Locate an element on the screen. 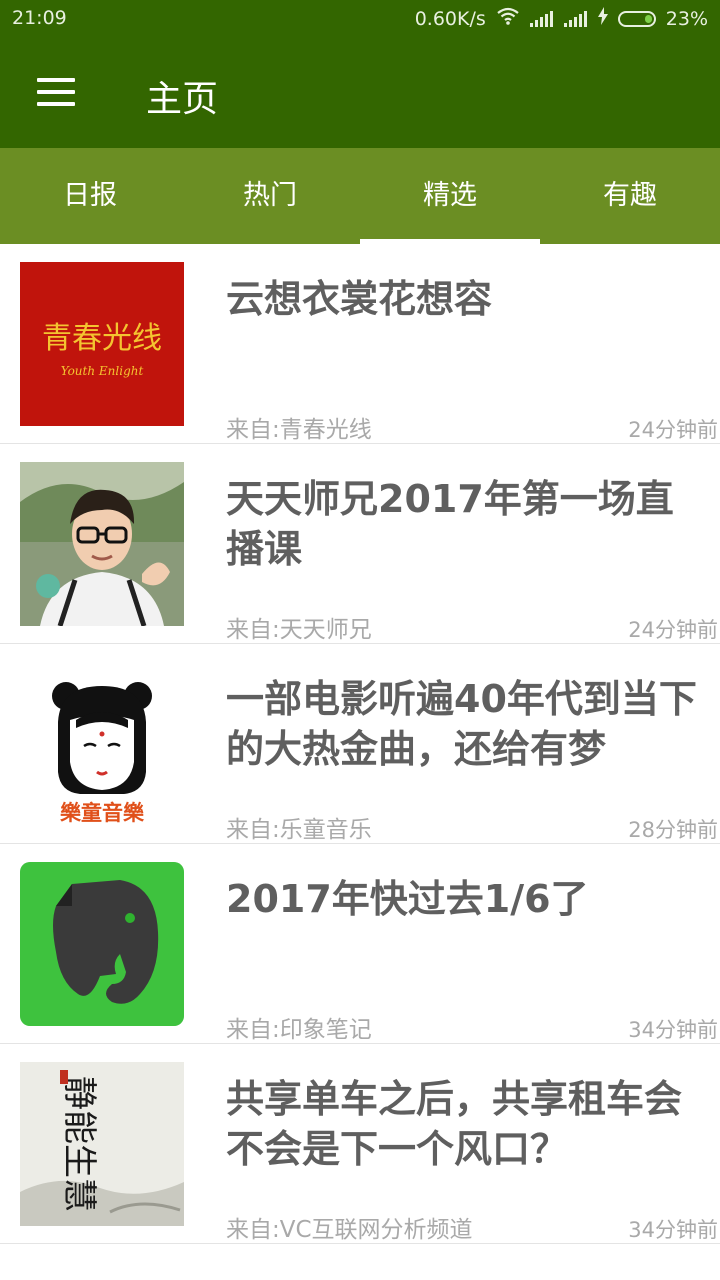  thumbnail-logo-text: 樂童音樂 is located at coordinates (102, 813).